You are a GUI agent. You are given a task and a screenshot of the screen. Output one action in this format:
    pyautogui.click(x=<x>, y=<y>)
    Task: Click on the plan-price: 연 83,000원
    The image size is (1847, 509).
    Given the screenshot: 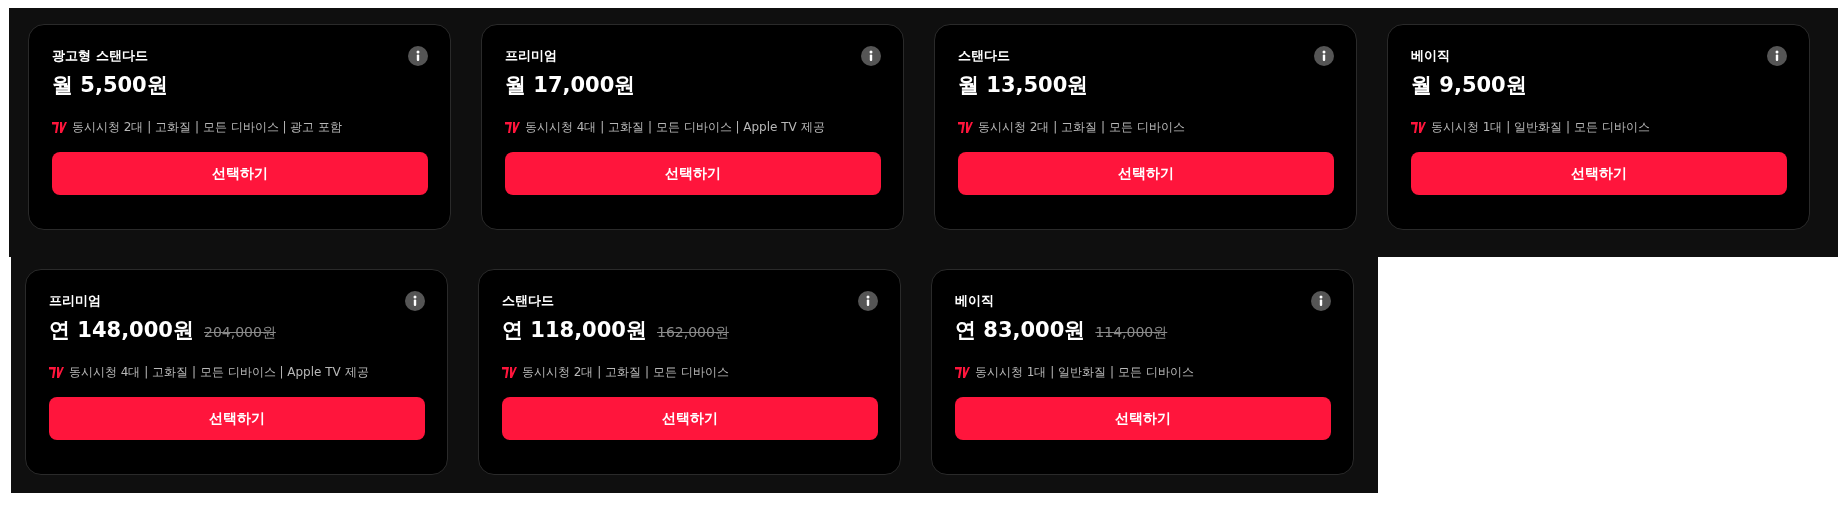 What is the action you would take?
    pyautogui.click(x=1020, y=330)
    